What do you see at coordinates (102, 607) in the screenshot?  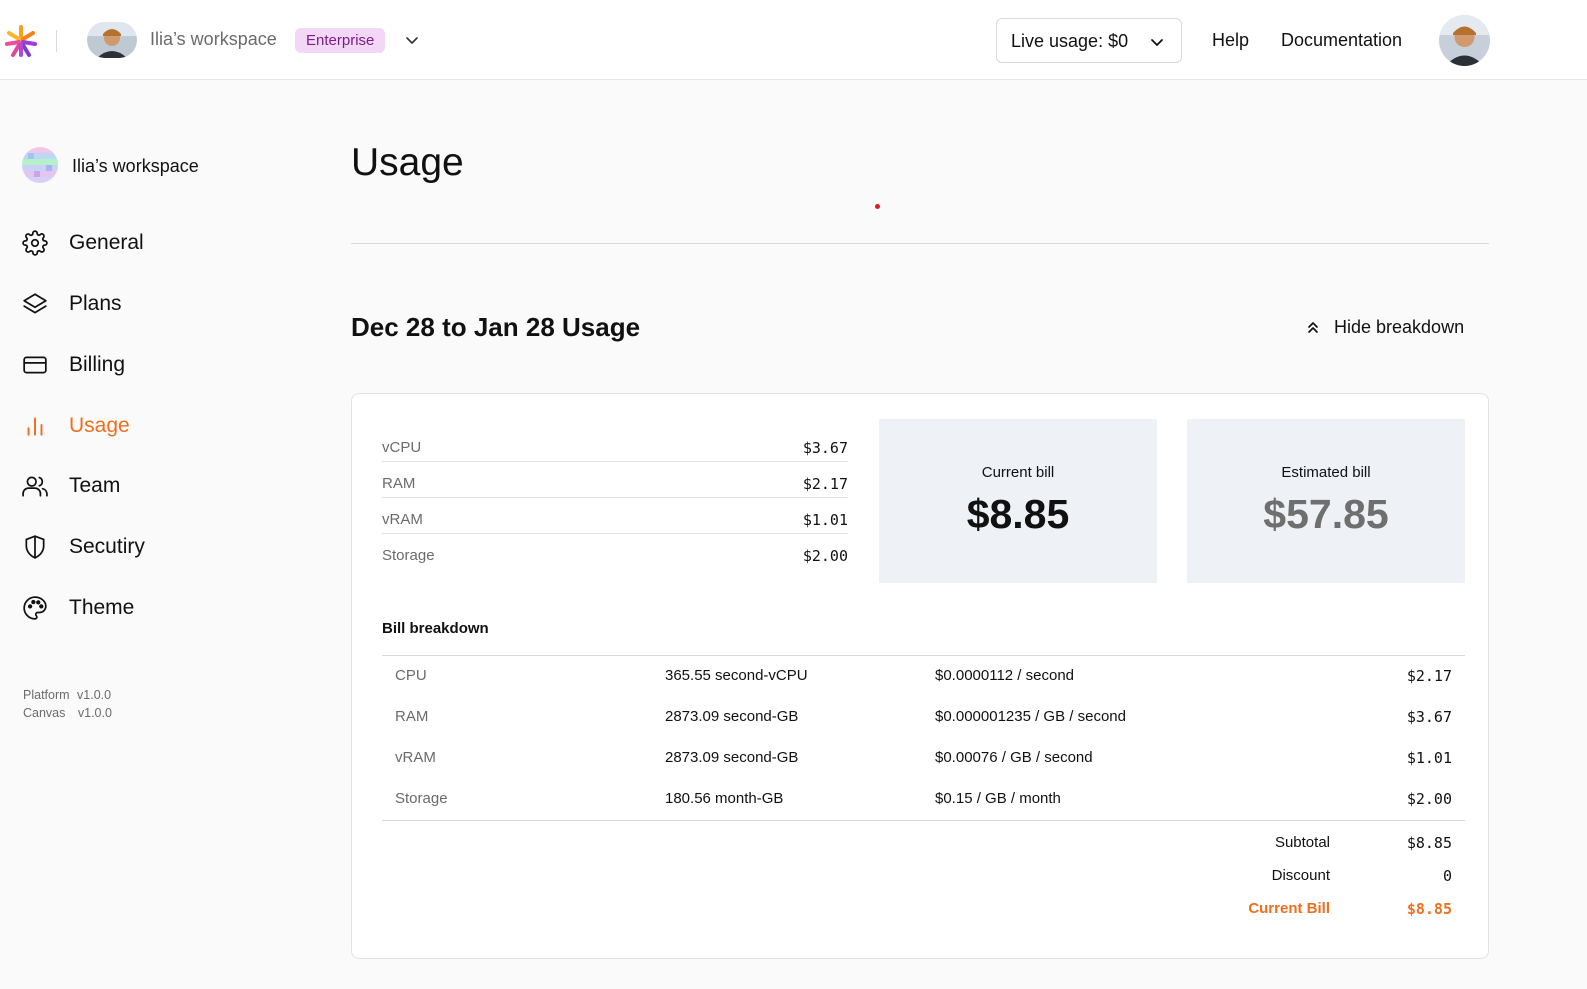 I see `sidebar-item-label: Theme` at bounding box center [102, 607].